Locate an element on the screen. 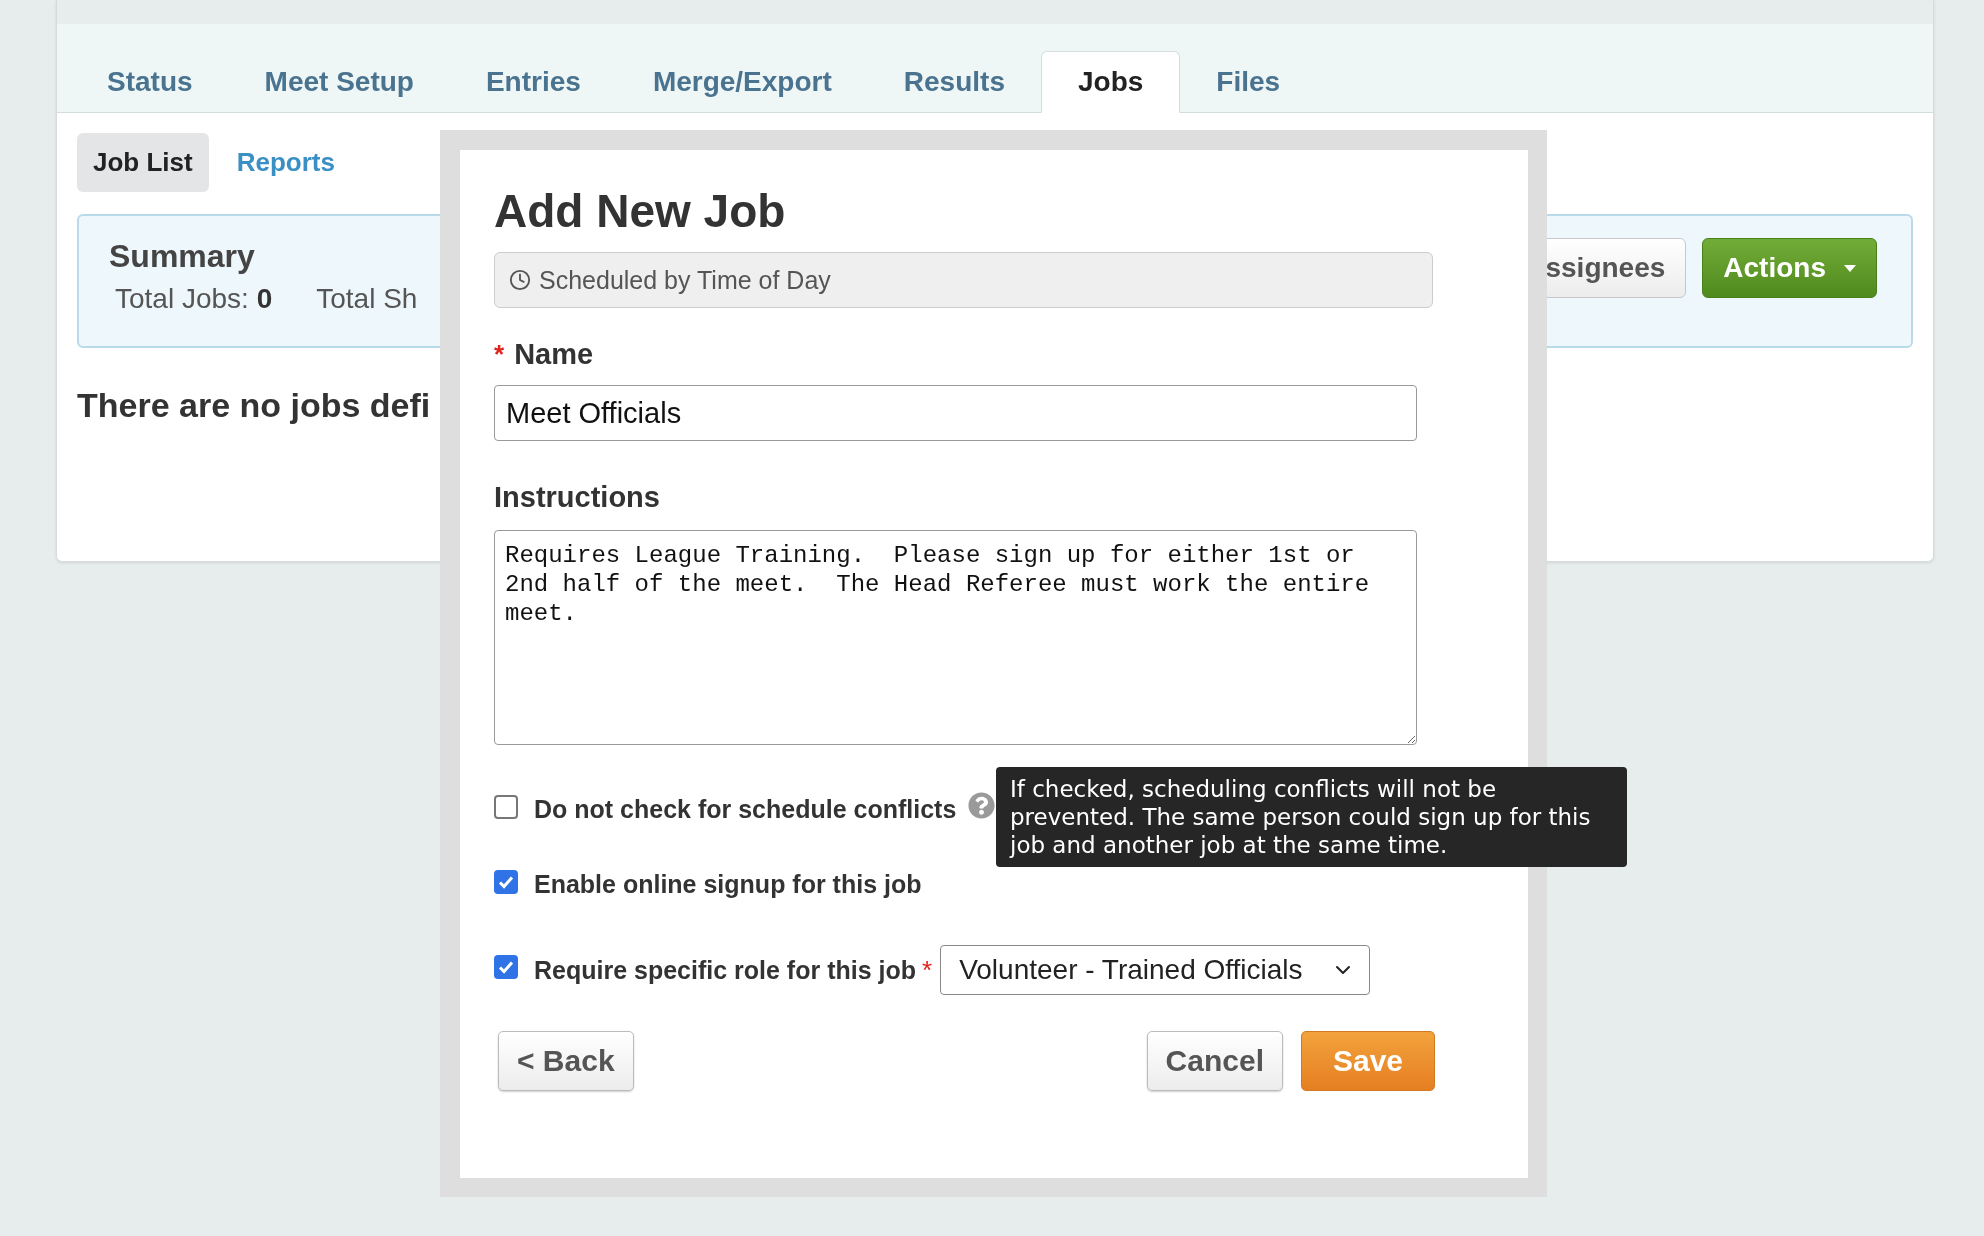 This screenshot has height=1236, width=1984. instructions-field: Requires League Training. Please sign up for either 1st or 2nd half of the meet. The Head Referee must work the entire meet. is located at coordinates (955, 637).